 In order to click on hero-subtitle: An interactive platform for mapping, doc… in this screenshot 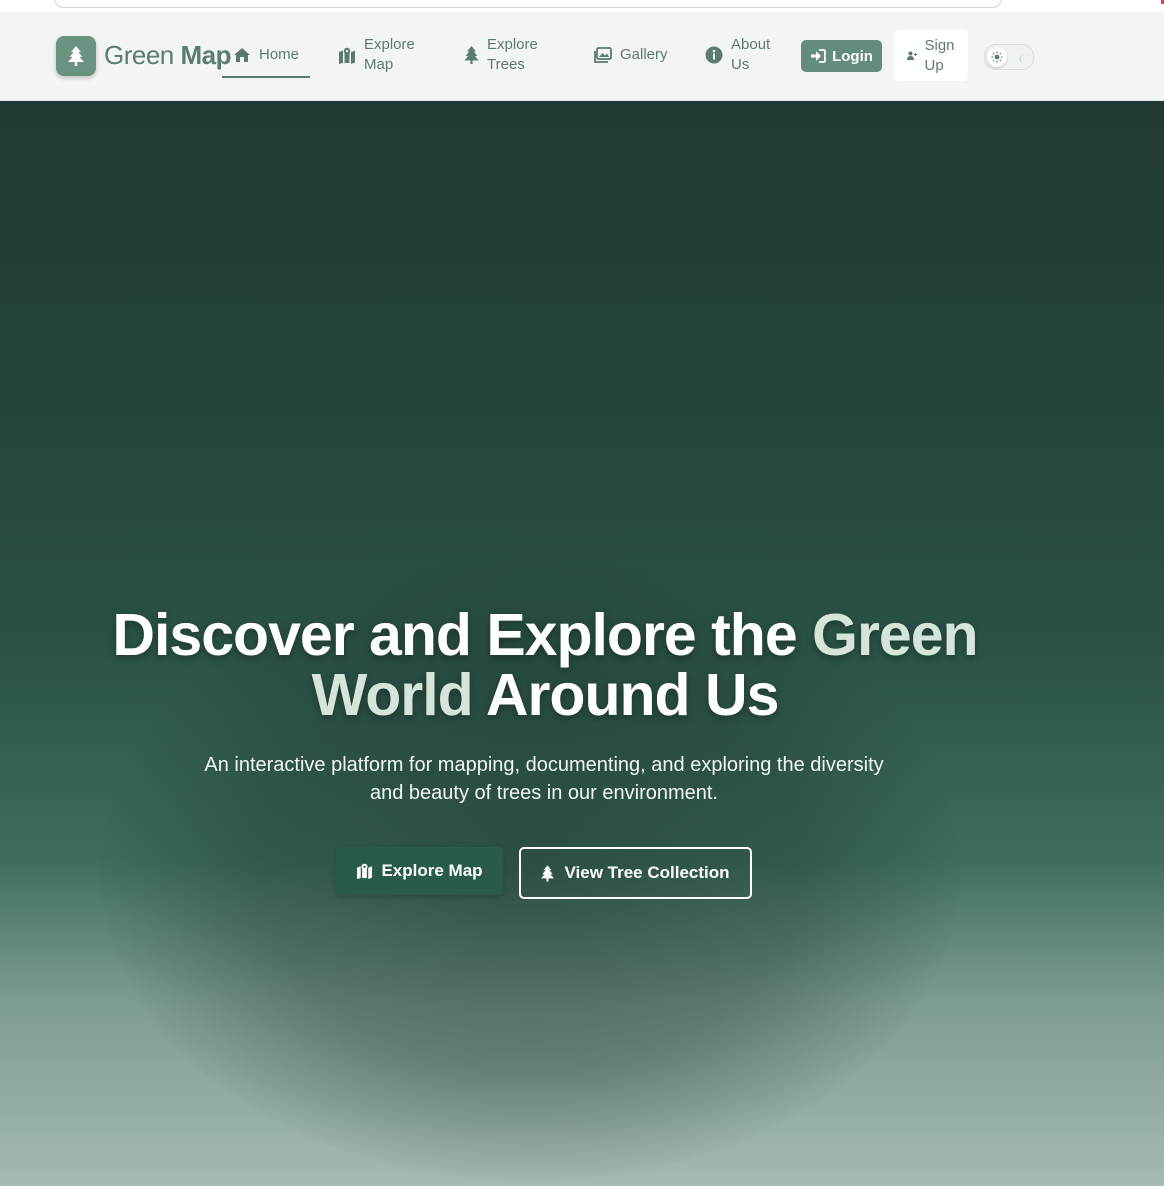, I will do `click(544, 779)`.